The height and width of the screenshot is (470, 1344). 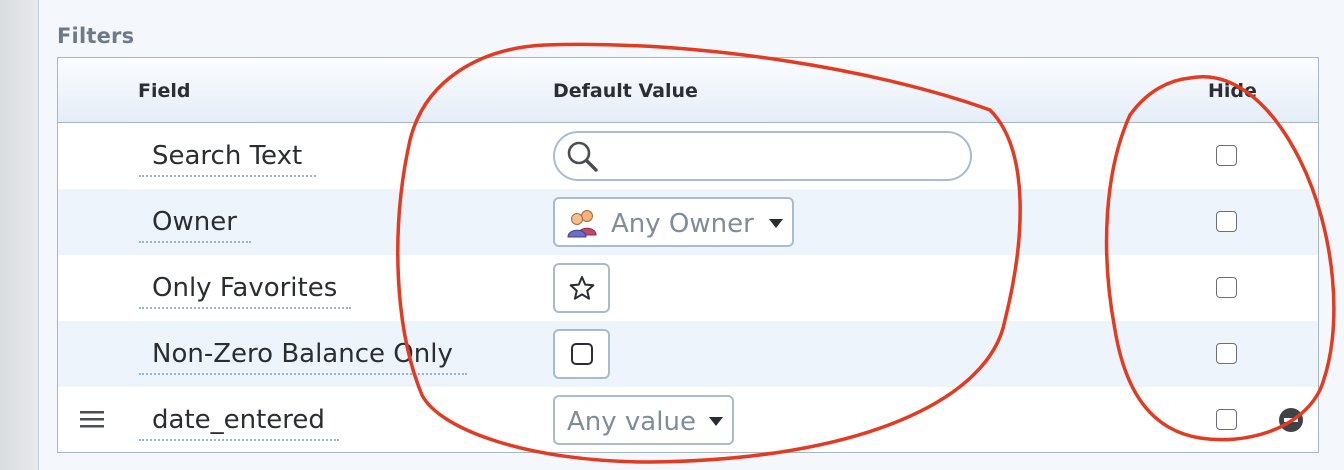 I want to click on owner-select-value: Any Owner, so click(x=682, y=224).